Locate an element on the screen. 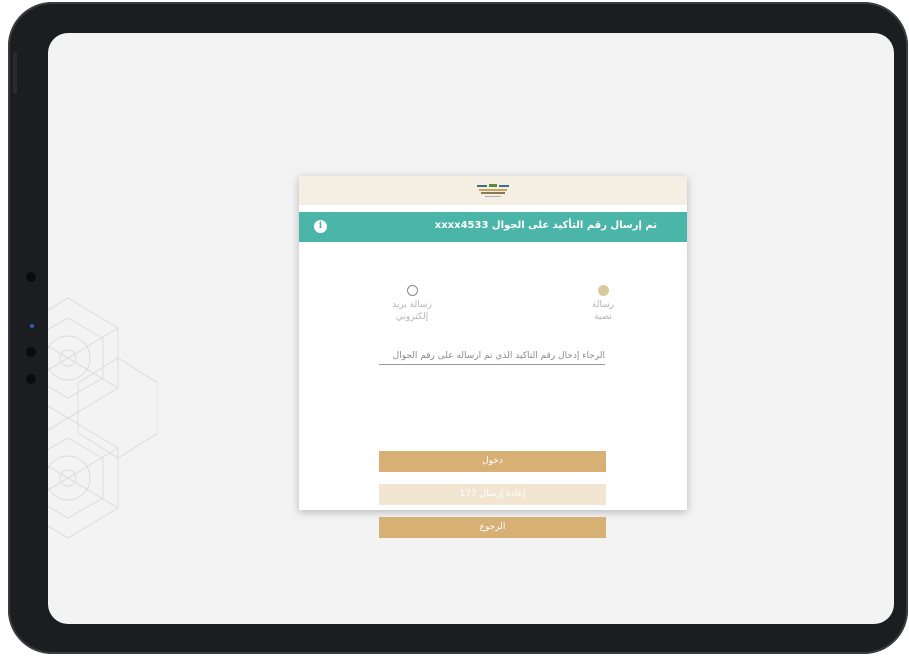 This screenshot has height=656, width=909. option-sms-label-line1: رسالة is located at coordinates (603, 305).